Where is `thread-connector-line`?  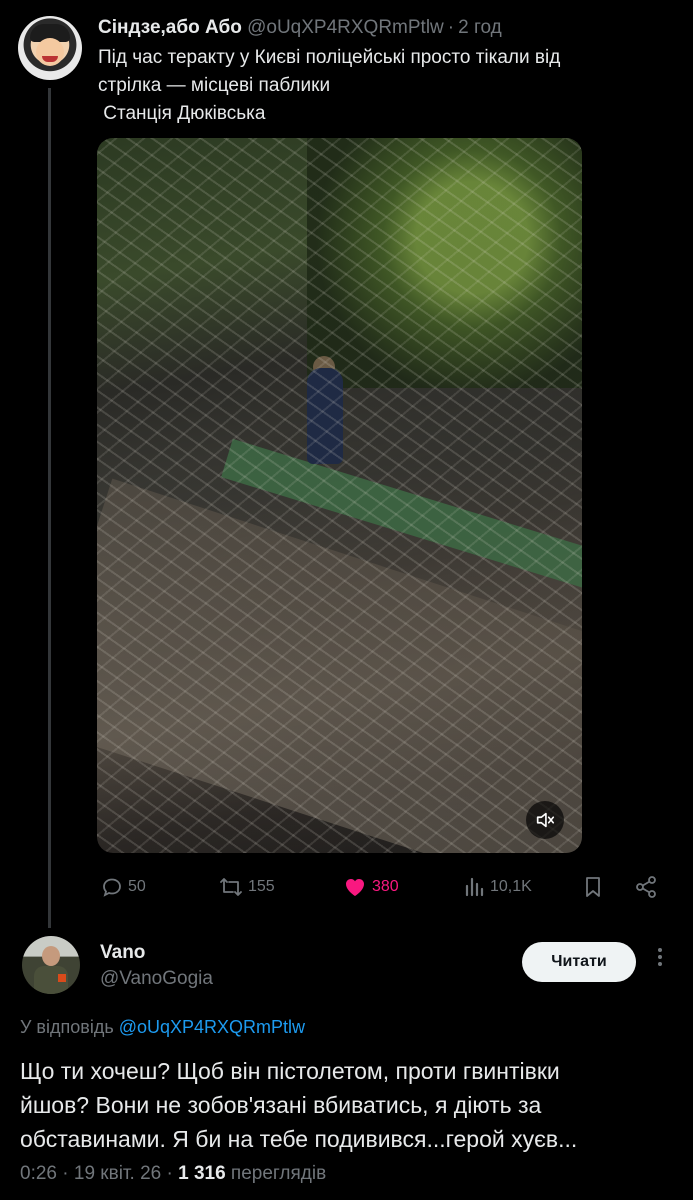 thread-connector-line is located at coordinates (49, 508).